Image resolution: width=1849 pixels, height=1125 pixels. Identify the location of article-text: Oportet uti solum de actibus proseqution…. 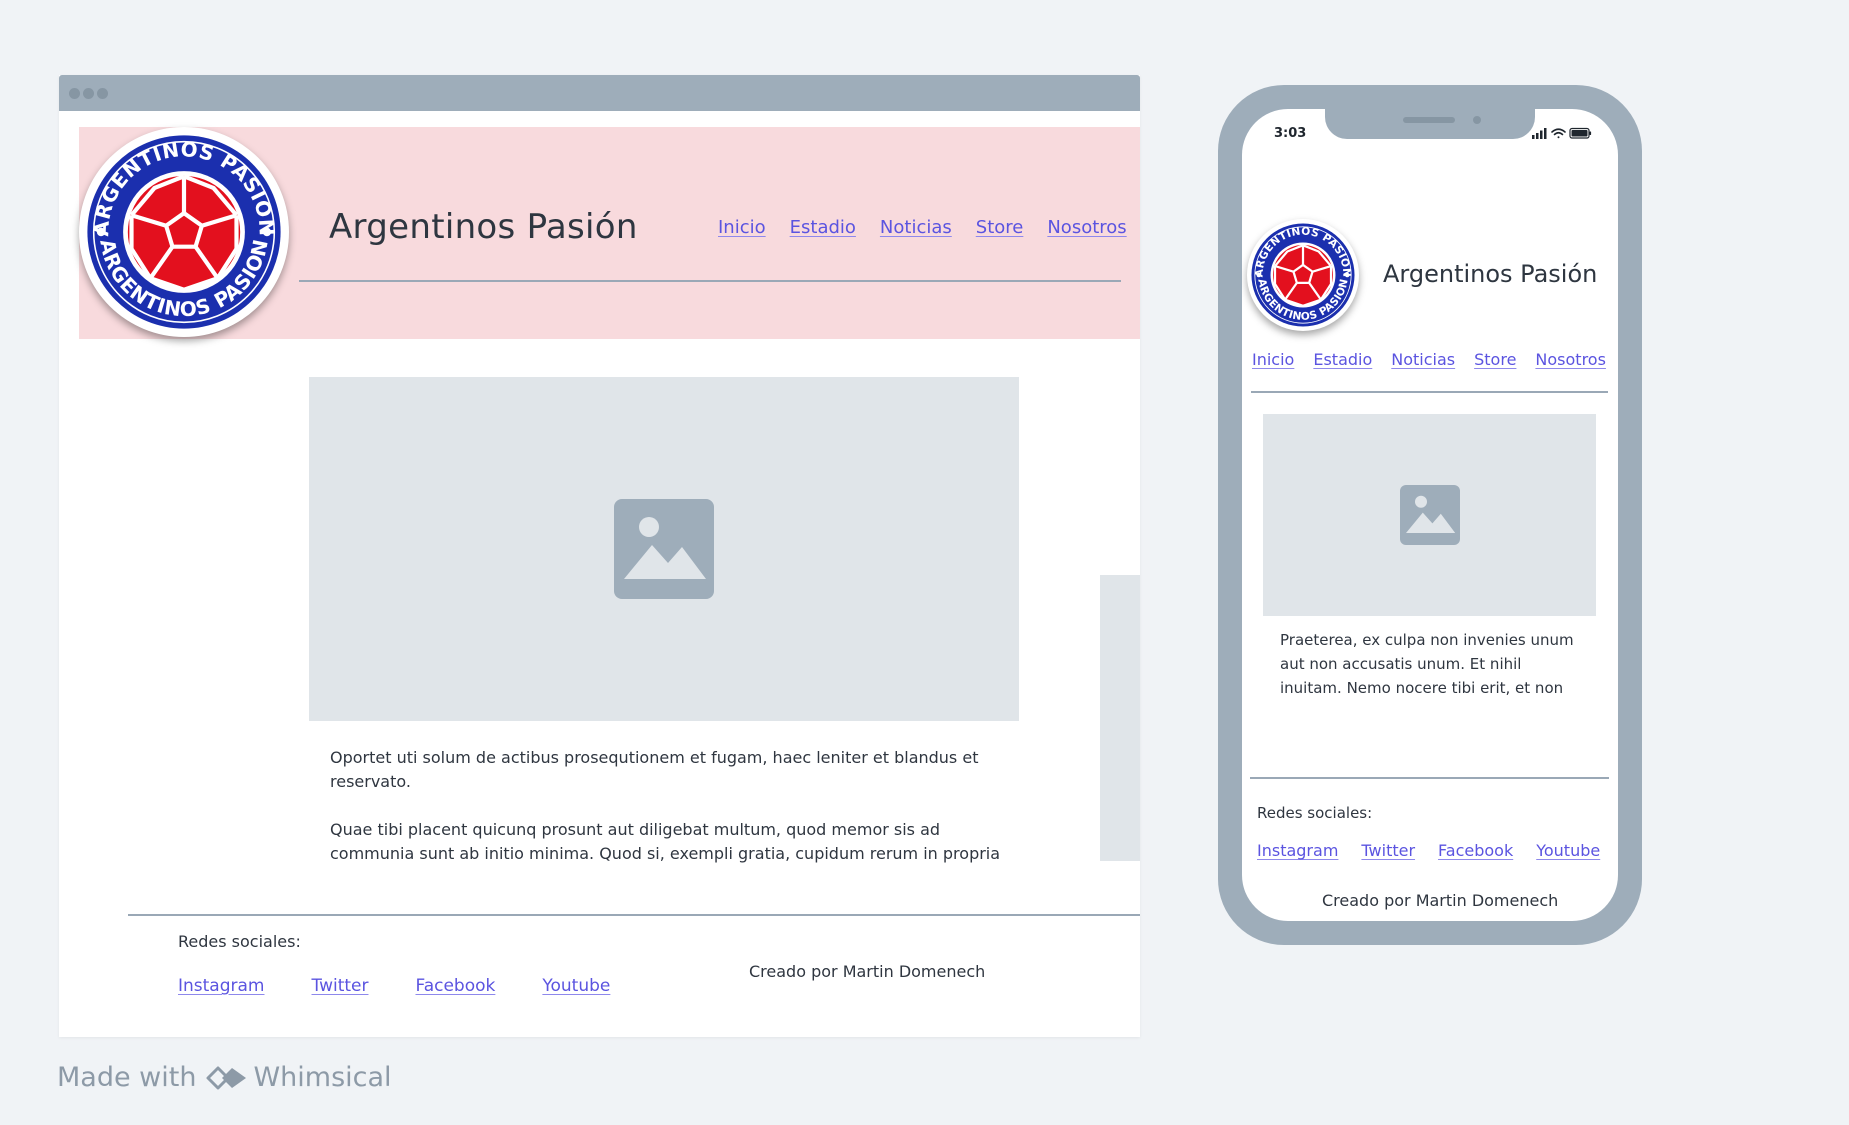
(670, 806).